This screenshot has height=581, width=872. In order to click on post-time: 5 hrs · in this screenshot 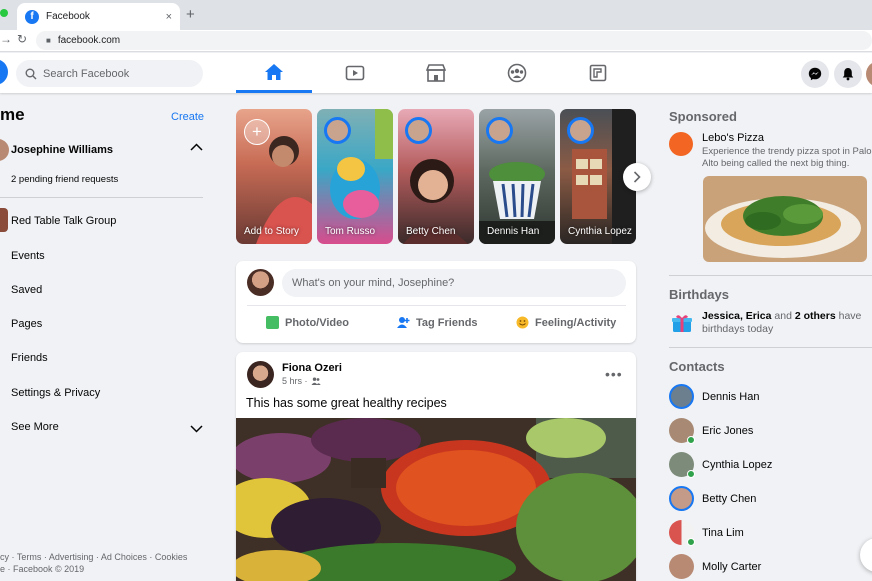, I will do `click(295, 381)`.